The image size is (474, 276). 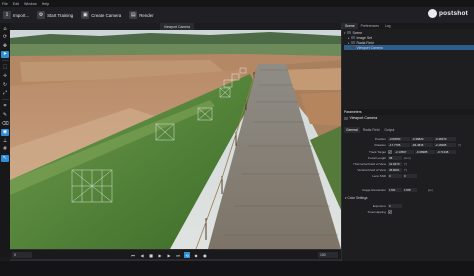 What do you see at coordinates (409, 47) in the screenshot?
I see `tree-item-viewport-camera: Viewport Camera` at bounding box center [409, 47].